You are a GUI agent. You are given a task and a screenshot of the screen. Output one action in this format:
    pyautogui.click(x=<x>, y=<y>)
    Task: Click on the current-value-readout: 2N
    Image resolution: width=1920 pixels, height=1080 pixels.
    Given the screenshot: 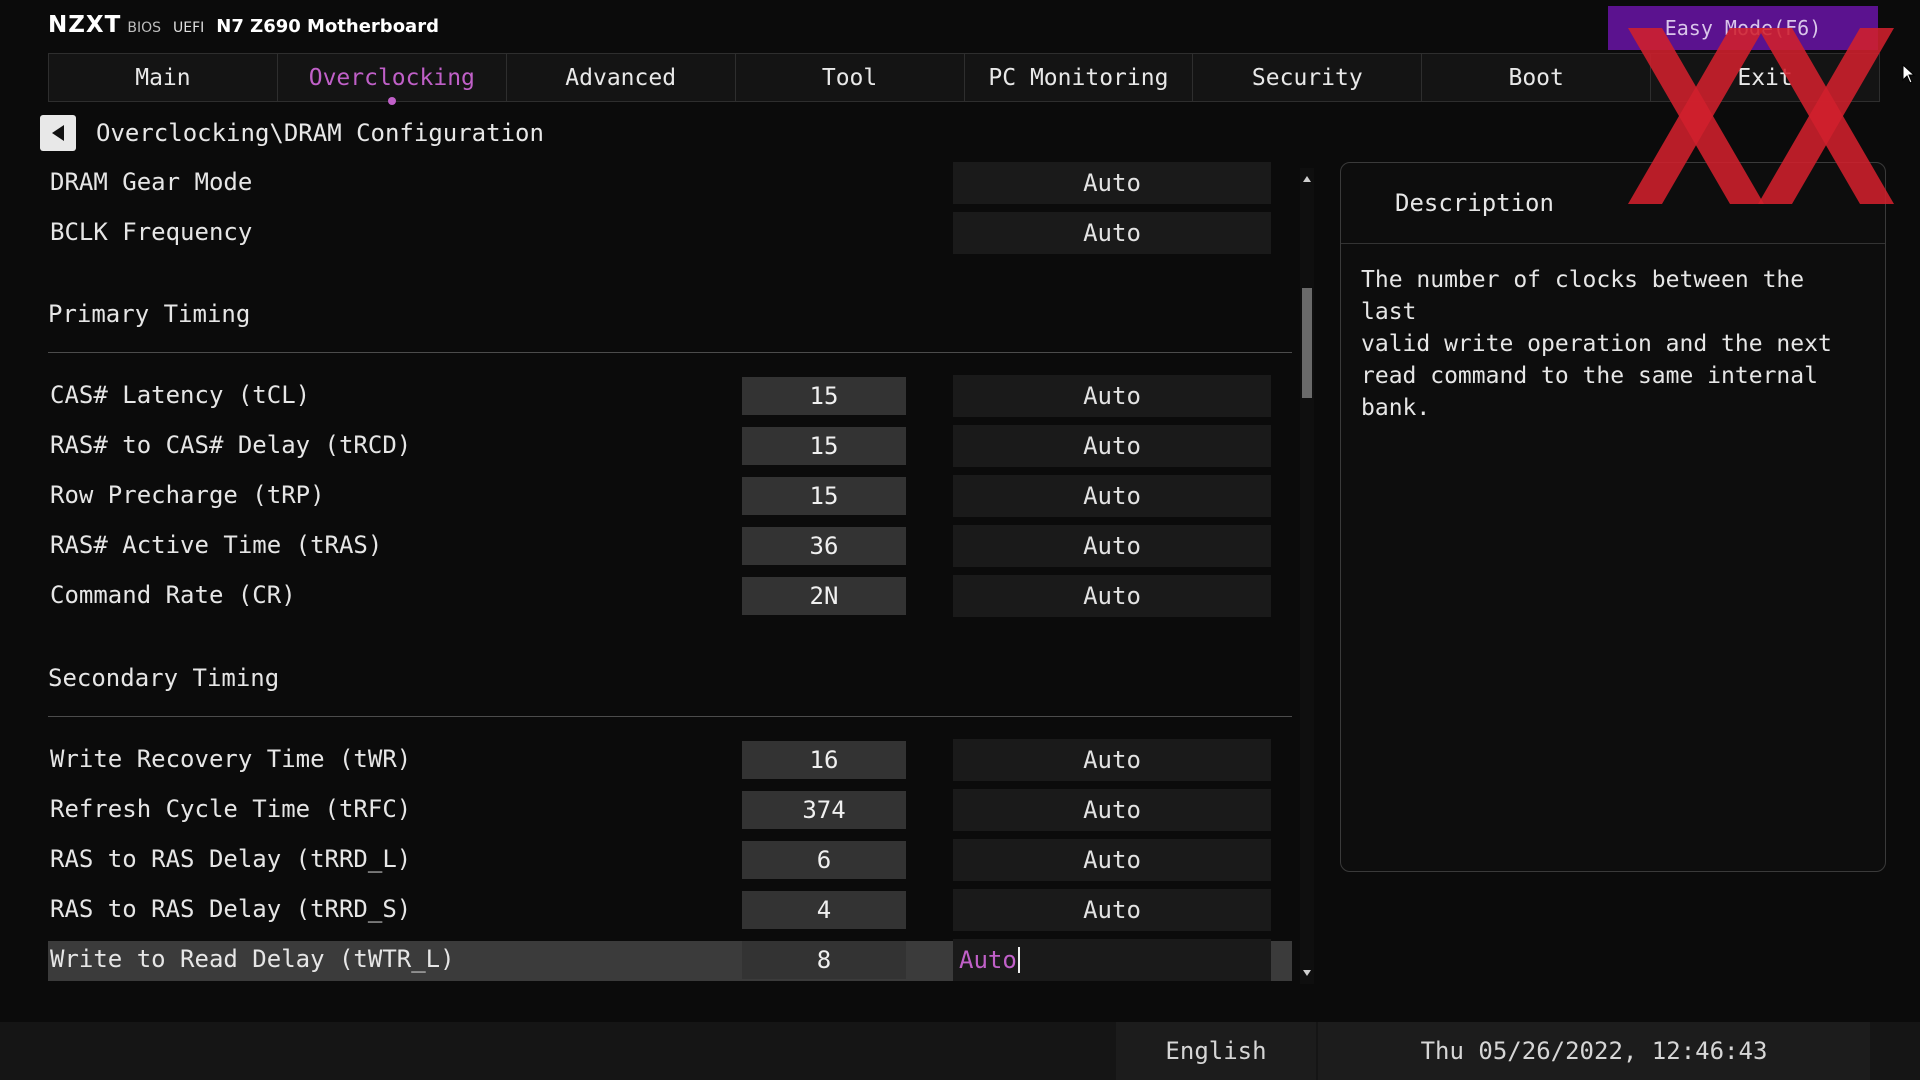 What is the action you would take?
    pyautogui.click(x=824, y=596)
    